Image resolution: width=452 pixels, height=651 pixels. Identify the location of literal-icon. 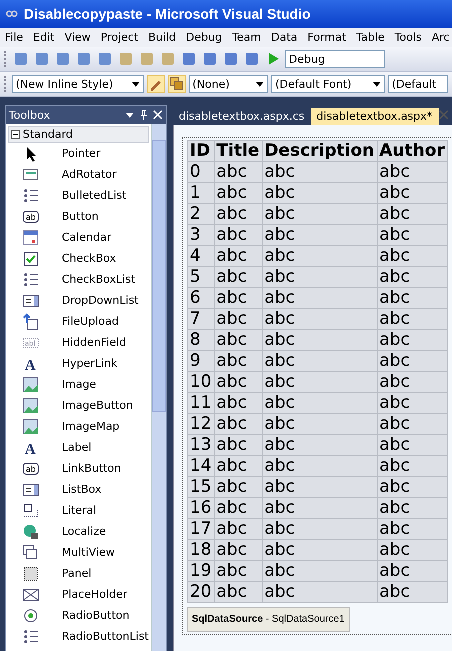
(31, 511).